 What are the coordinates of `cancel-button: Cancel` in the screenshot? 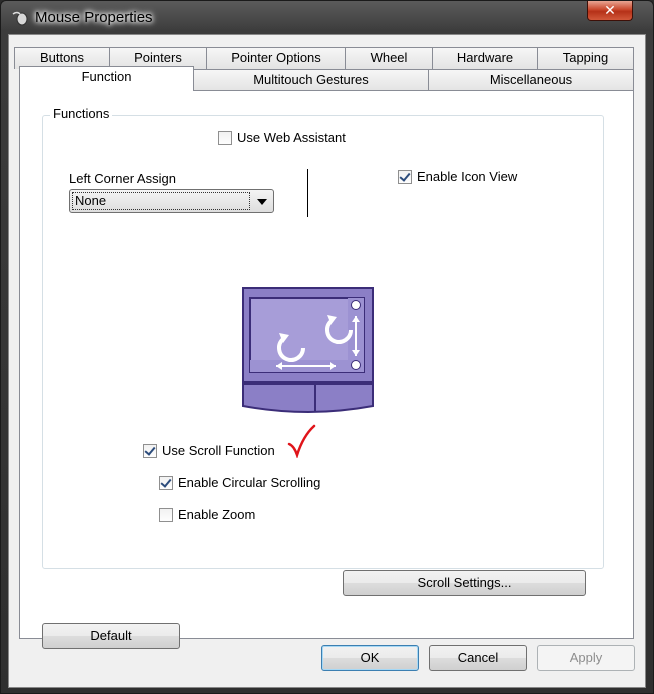 It's located at (478, 658).